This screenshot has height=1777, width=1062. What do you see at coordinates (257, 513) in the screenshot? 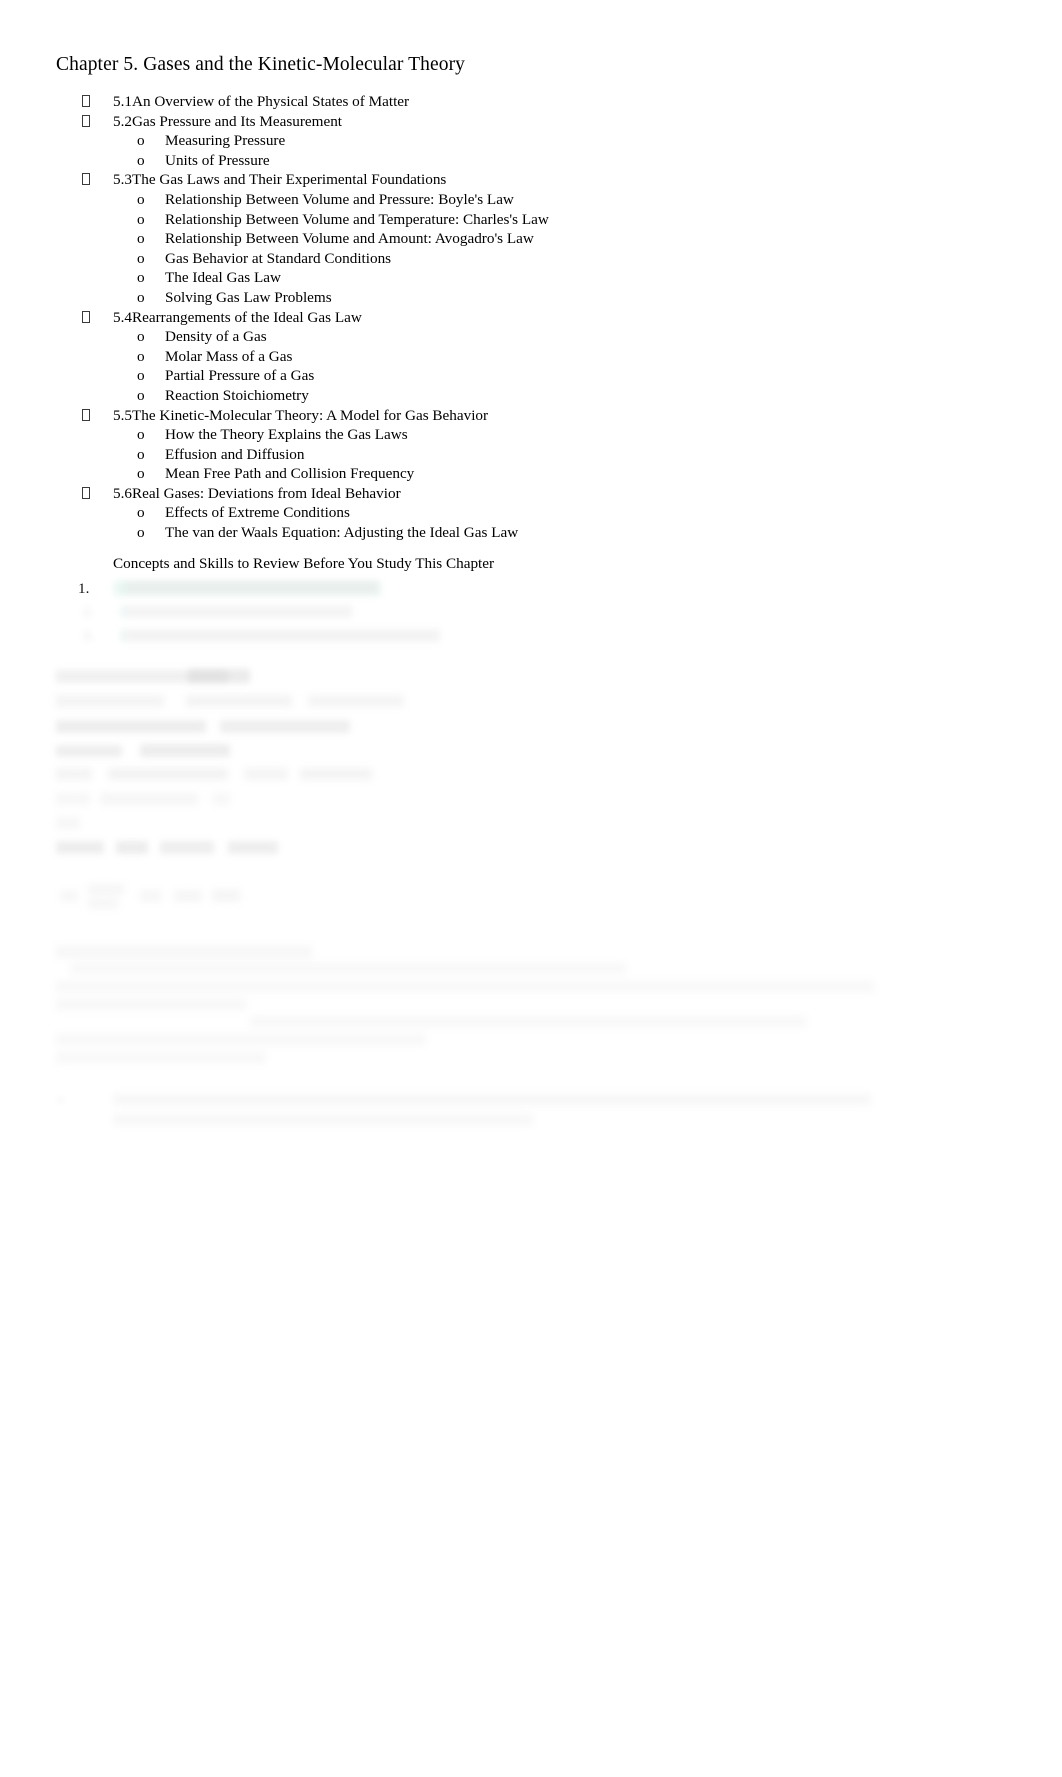
I see `outline-subitem-label: Effects of Extreme Conditions` at bounding box center [257, 513].